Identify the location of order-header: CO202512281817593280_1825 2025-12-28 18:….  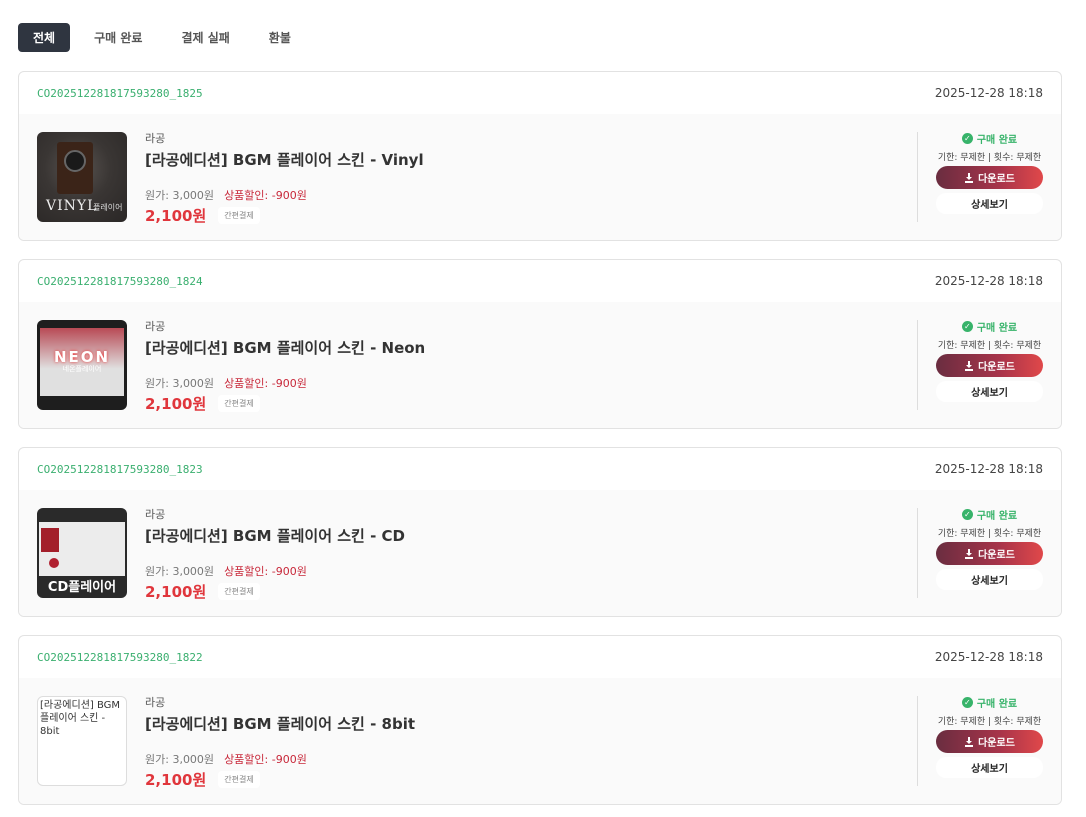
(540, 93).